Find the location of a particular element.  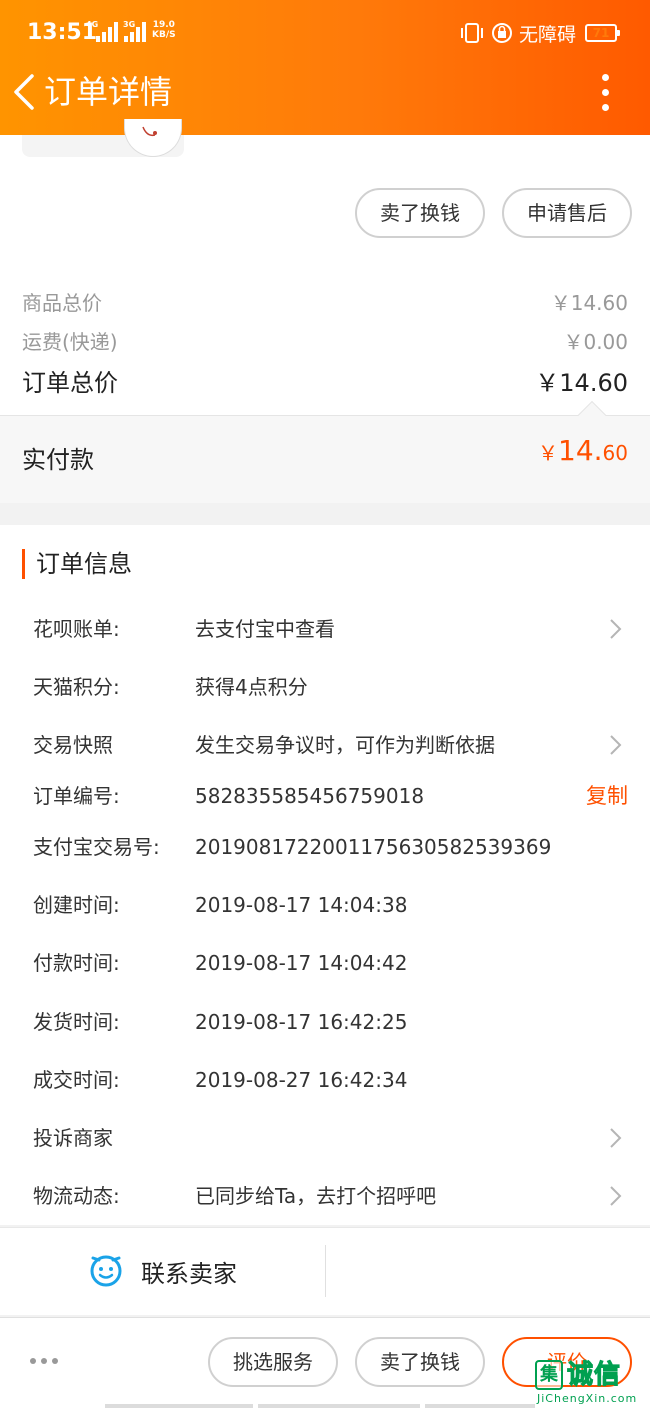

battery-level: 71 is located at coordinates (601, 33).